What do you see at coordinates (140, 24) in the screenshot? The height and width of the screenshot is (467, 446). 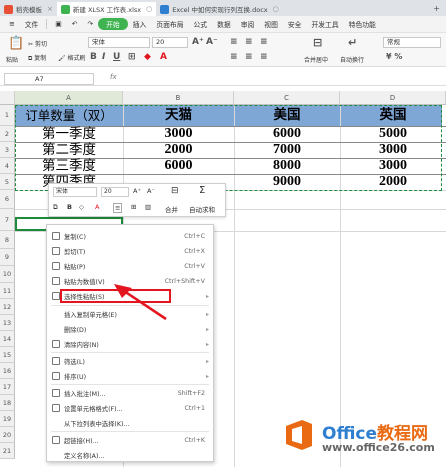 I see `menu-insert: 插入` at bounding box center [140, 24].